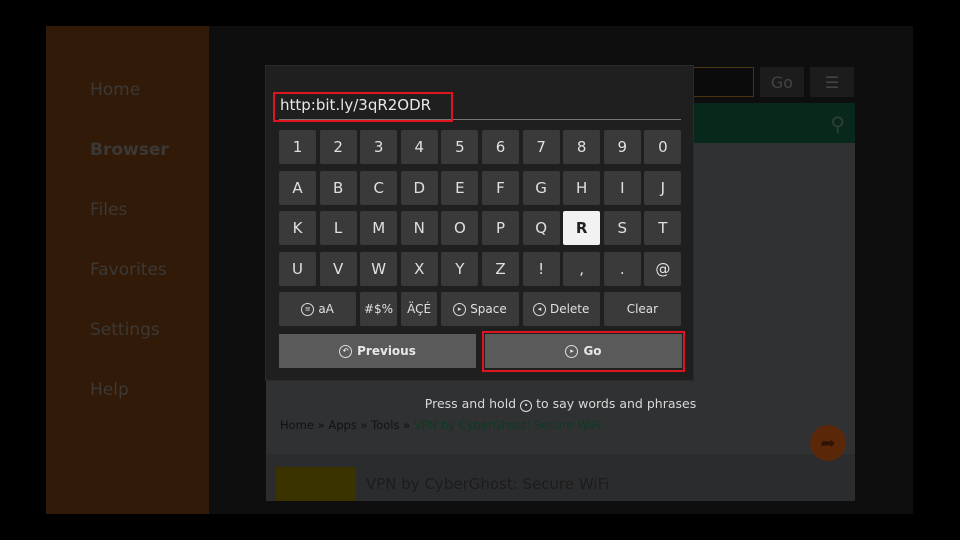  Describe the element at coordinates (460, 268) in the screenshot. I see `key-Y: Y` at that location.